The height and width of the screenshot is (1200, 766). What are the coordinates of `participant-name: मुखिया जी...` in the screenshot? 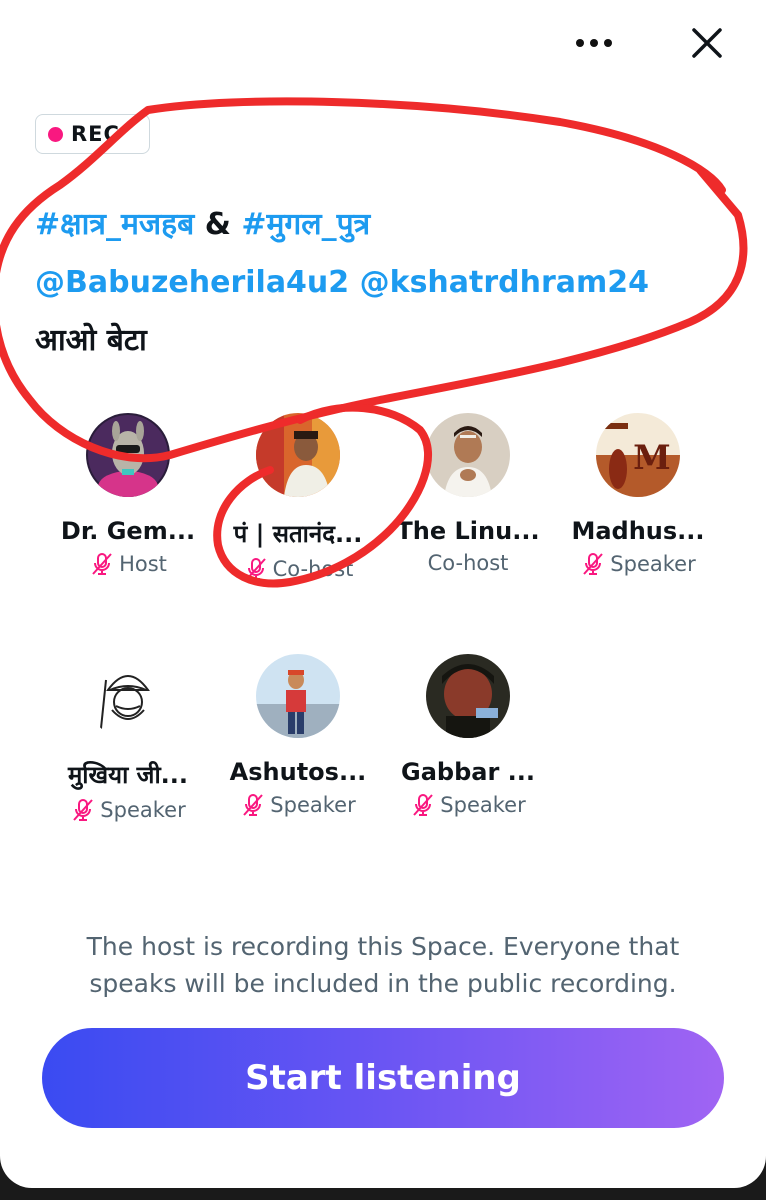 It's located at (128, 775).